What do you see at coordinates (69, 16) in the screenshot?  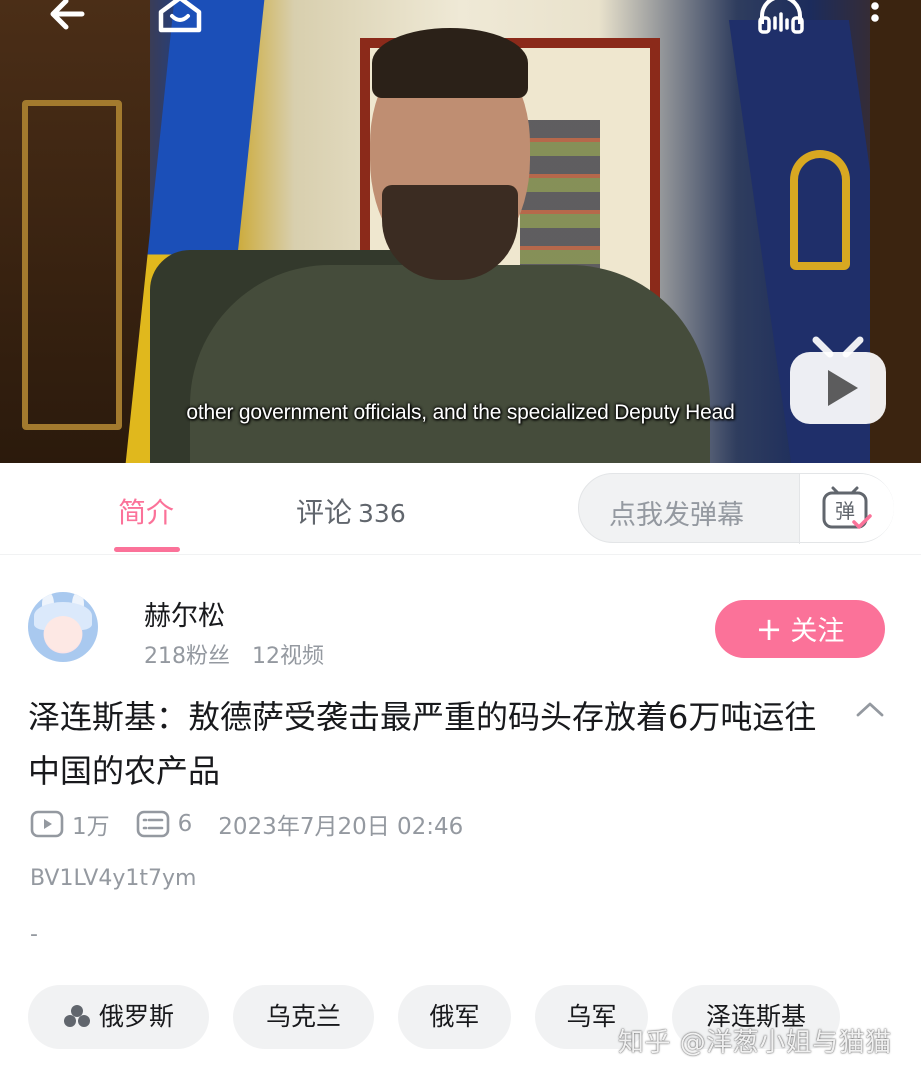 I see `back-icon` at bounding box center [69, 16].